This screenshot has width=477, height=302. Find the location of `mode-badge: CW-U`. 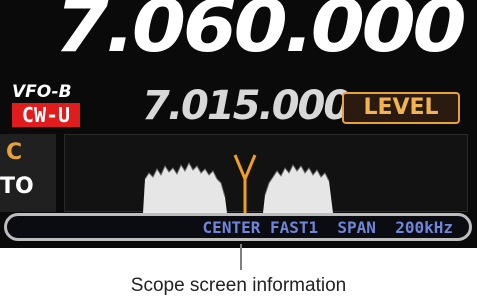

mode-badge: CW-U is located at coordinates (46, 115).